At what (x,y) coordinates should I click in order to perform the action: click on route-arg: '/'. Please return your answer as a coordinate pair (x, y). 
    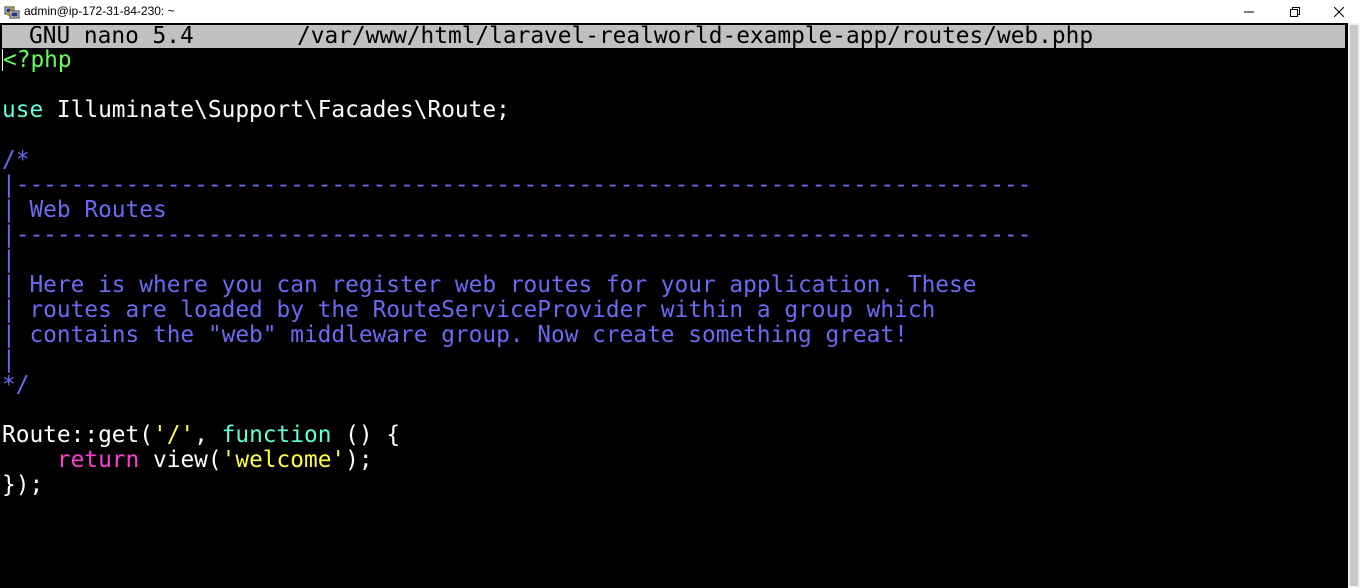
    Looking at the image, I should click on (173, 435).